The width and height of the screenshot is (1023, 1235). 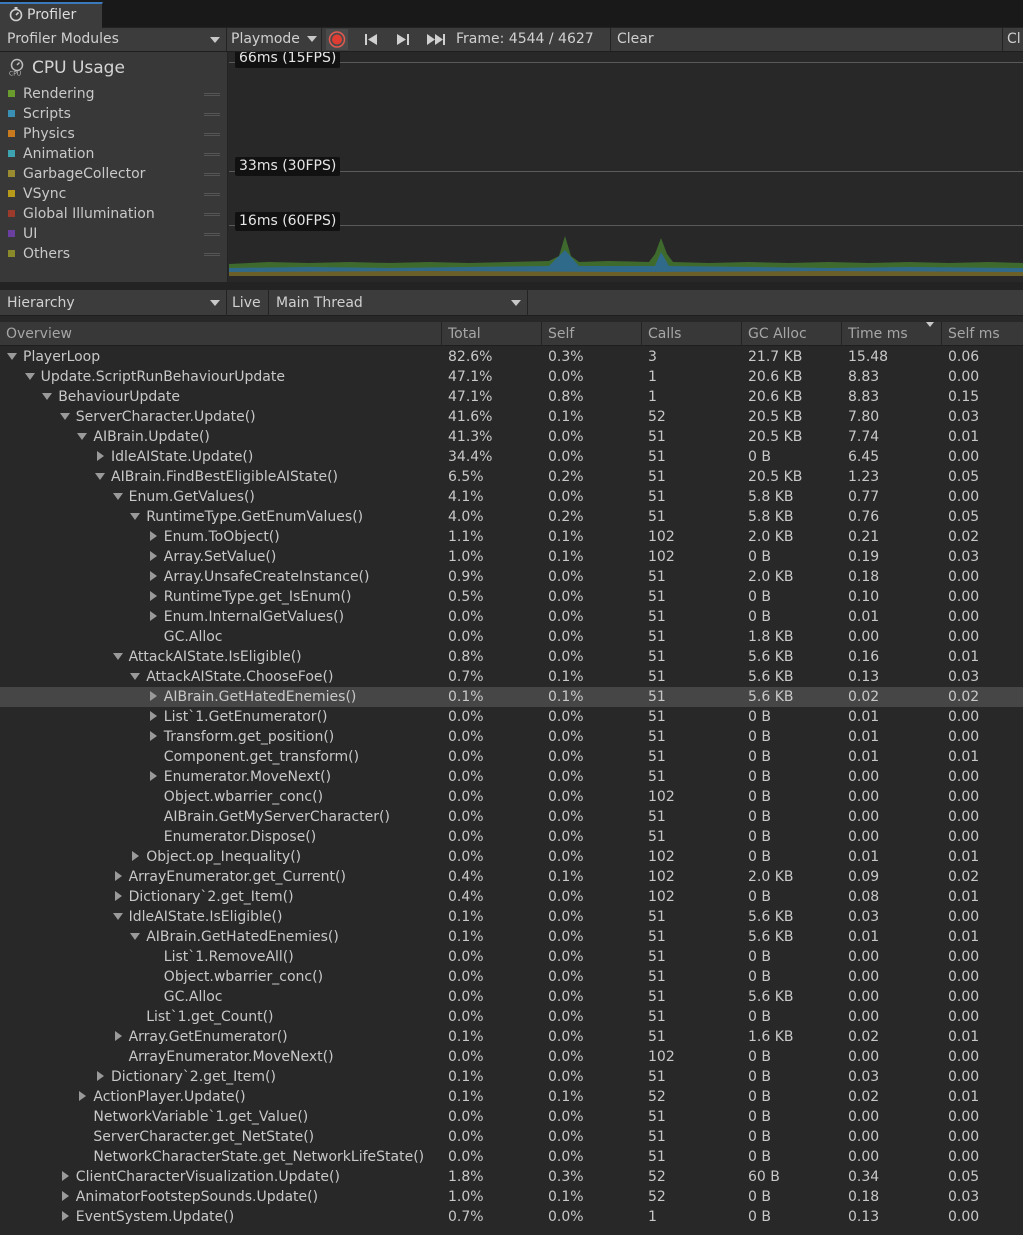 I want to click on legend-item: Scripts, so click(x=114, y=114).